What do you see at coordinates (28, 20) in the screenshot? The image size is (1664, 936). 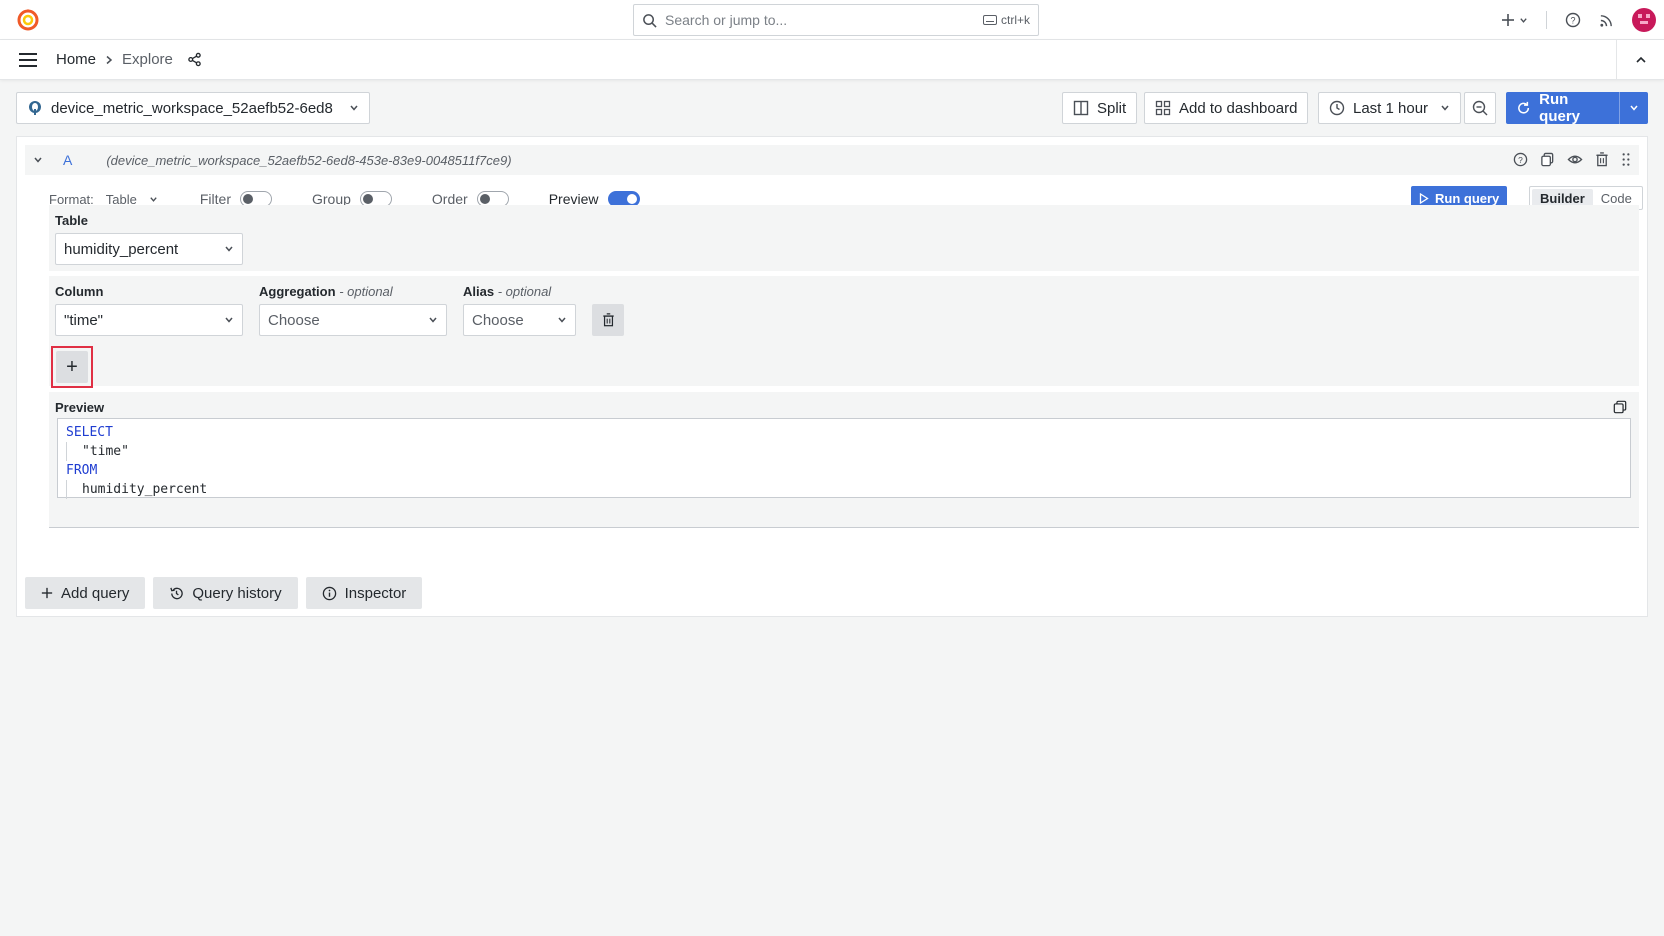 I see `grafana-logo-icon` at bounding box center [28, 20].